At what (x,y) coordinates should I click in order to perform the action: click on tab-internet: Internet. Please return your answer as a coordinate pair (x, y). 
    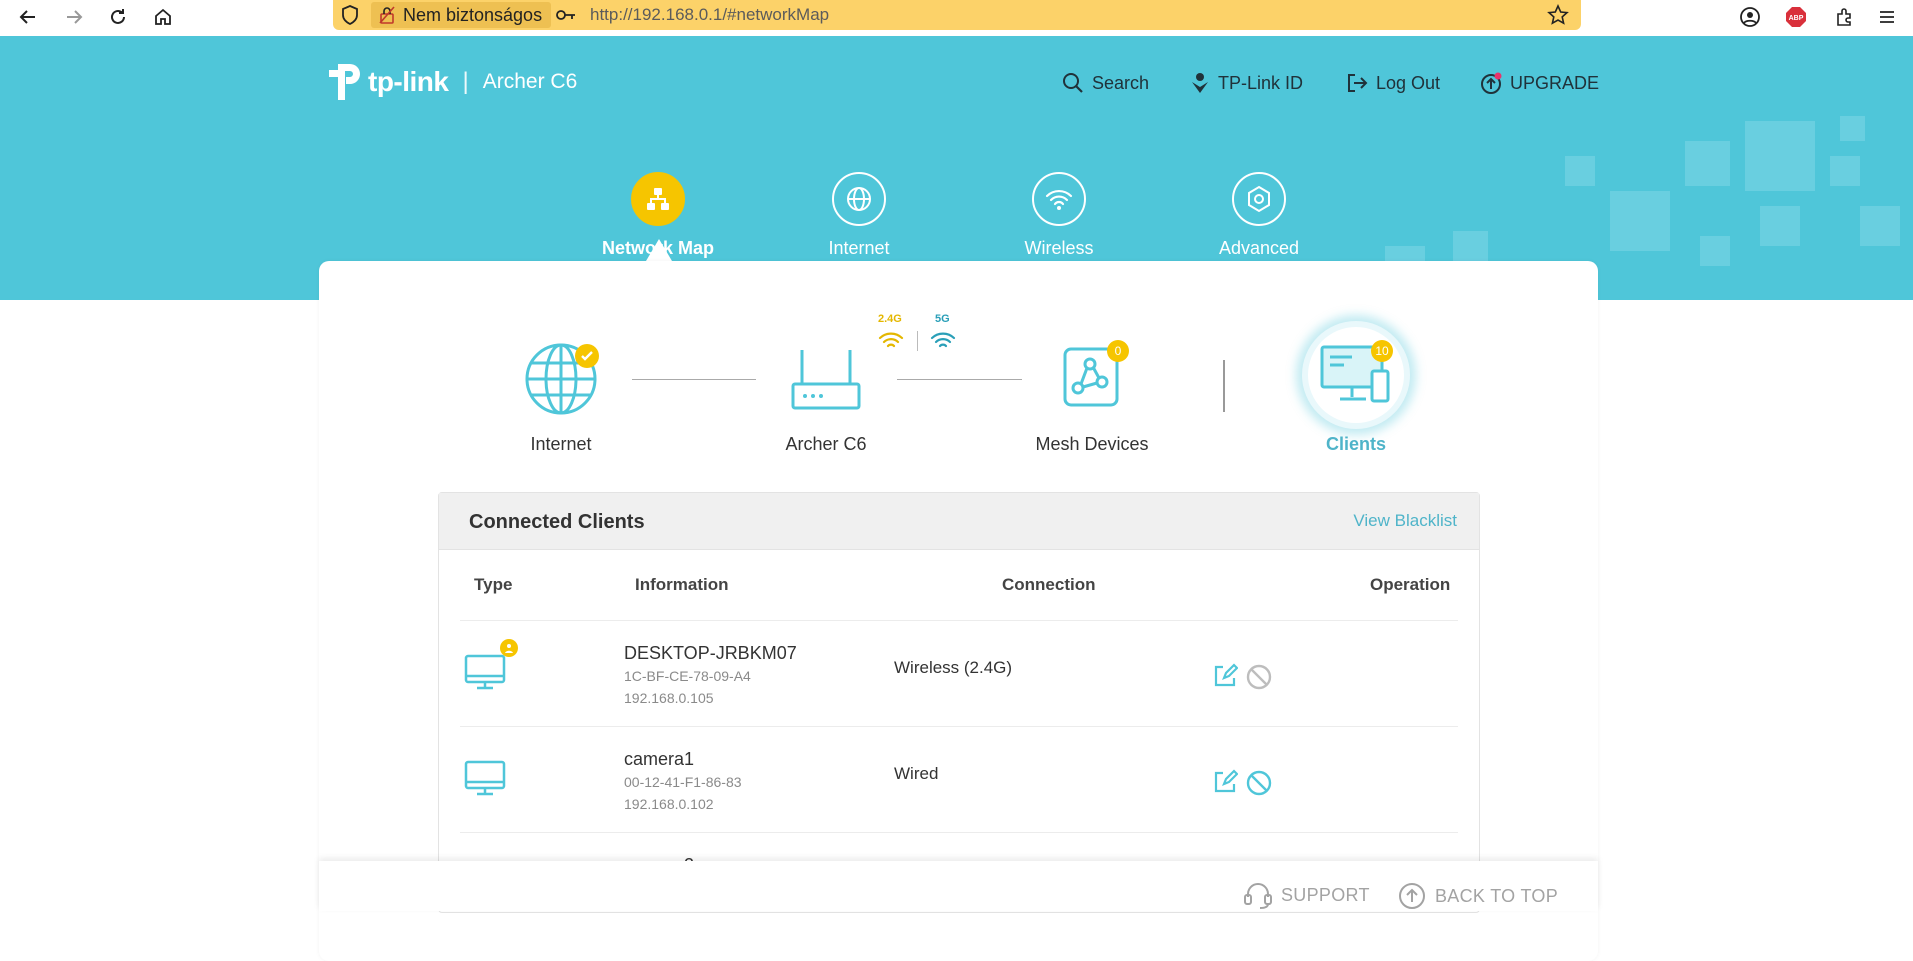
    Looking at the image, I should click on (859, 215).